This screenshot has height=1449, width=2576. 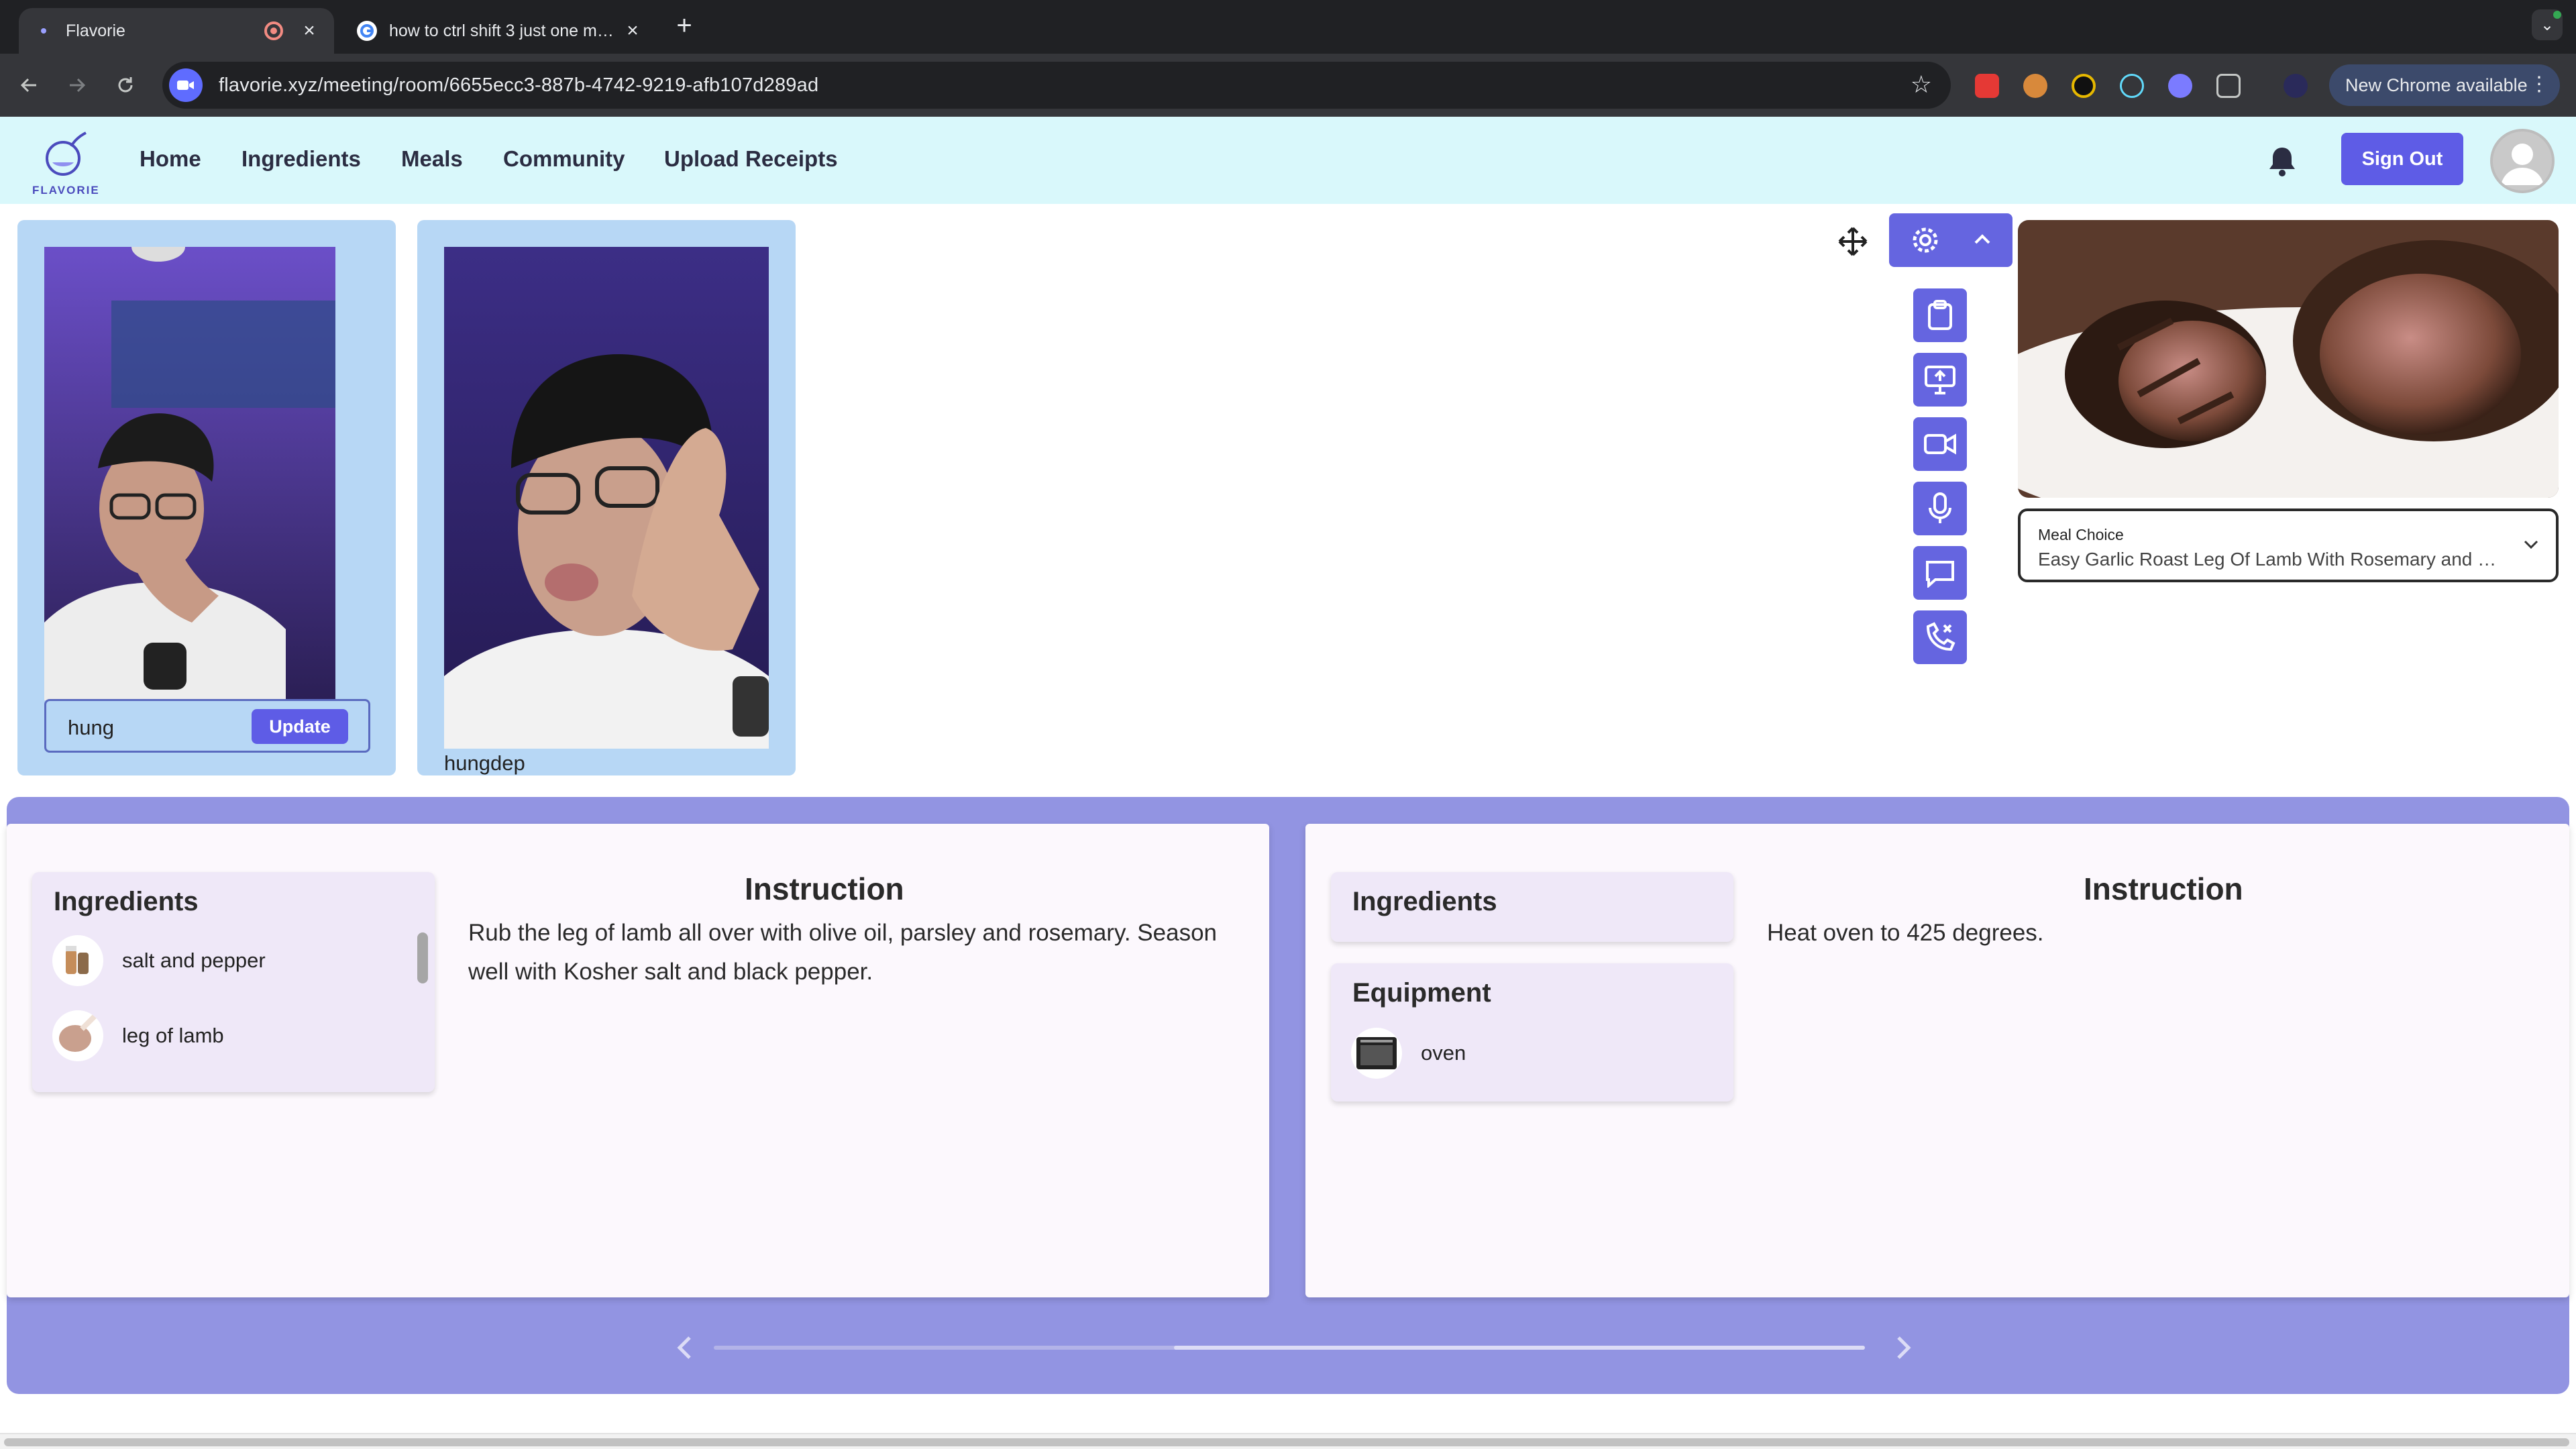 I want to click on clipboard-button, so click(x=1940, y=315).